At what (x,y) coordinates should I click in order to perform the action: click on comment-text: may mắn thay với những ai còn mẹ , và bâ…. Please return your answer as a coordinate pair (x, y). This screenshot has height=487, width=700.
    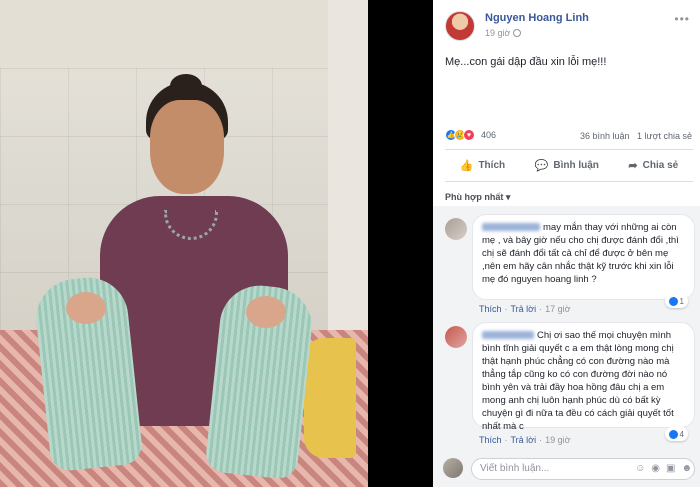
    Looking at the image, I should click on (580, 253).